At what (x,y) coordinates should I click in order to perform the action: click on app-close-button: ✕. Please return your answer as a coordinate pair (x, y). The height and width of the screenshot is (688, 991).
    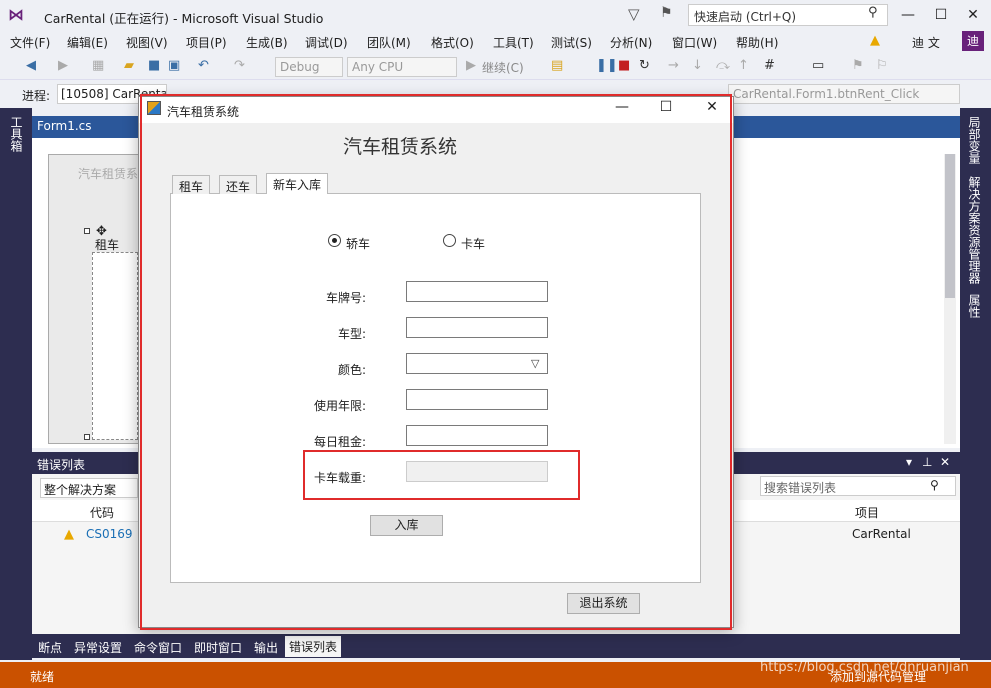
    Looking at the image, I should click on (712, 107).